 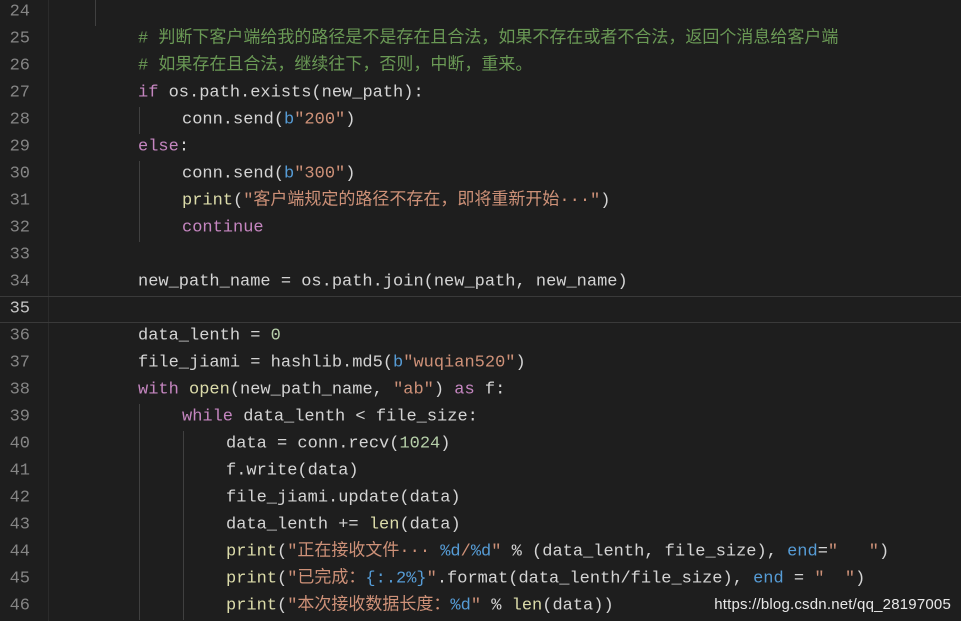 What do you see at coordinates (19, 444) in the screenshot?
I see `line-number: 40` at bounding box center [19, 444].